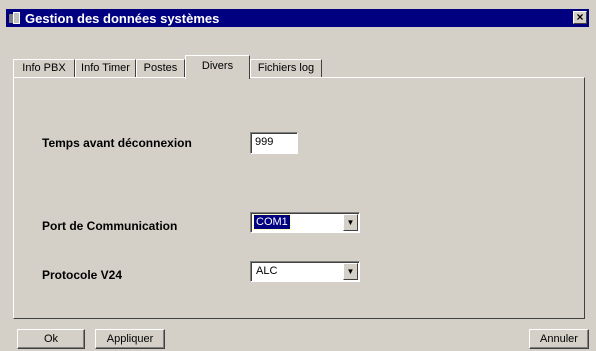  Describe the element at coordinates (160, 68) in the screenshot. I see `tab-postes: Postes` at that location.